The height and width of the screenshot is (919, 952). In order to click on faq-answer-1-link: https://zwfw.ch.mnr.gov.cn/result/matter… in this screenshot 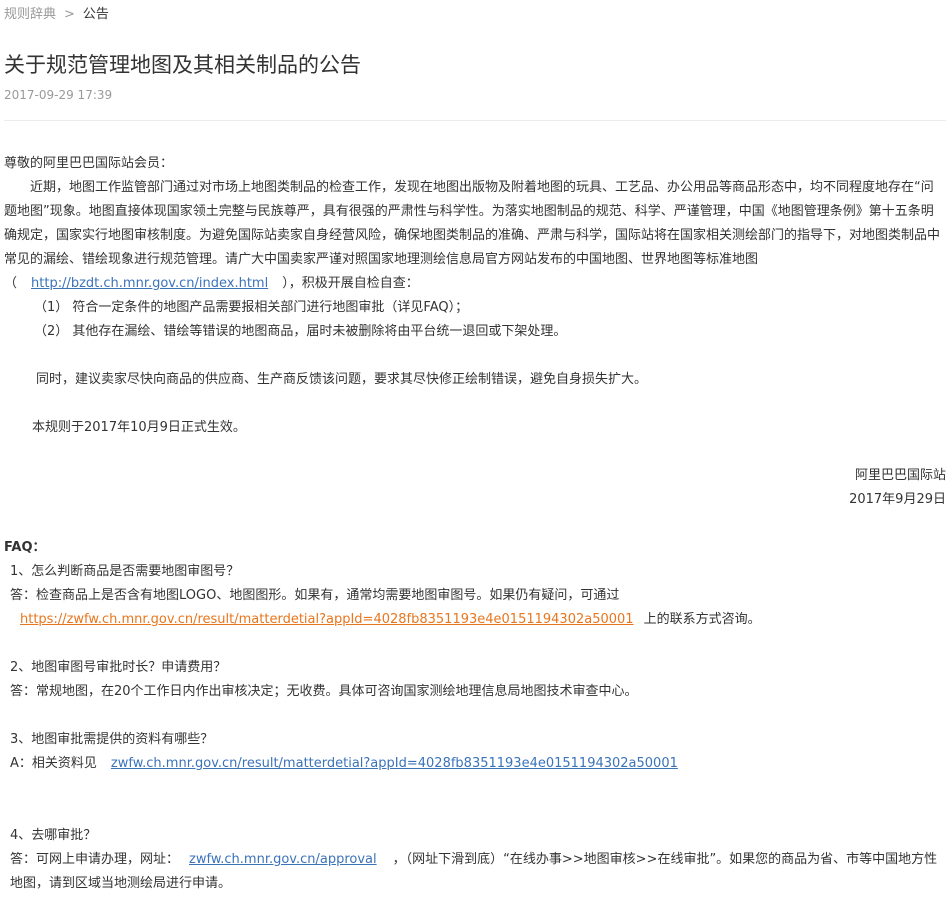, I will do `click(327, 619)`.